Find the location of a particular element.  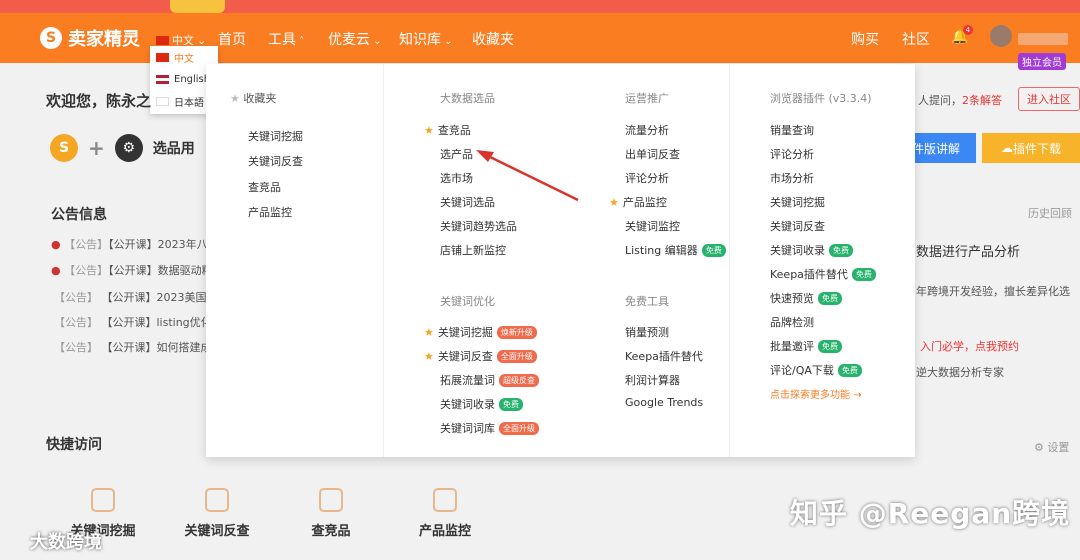

menu-item-review-analysis: 评论分析 is located at coordinates (647, 178).